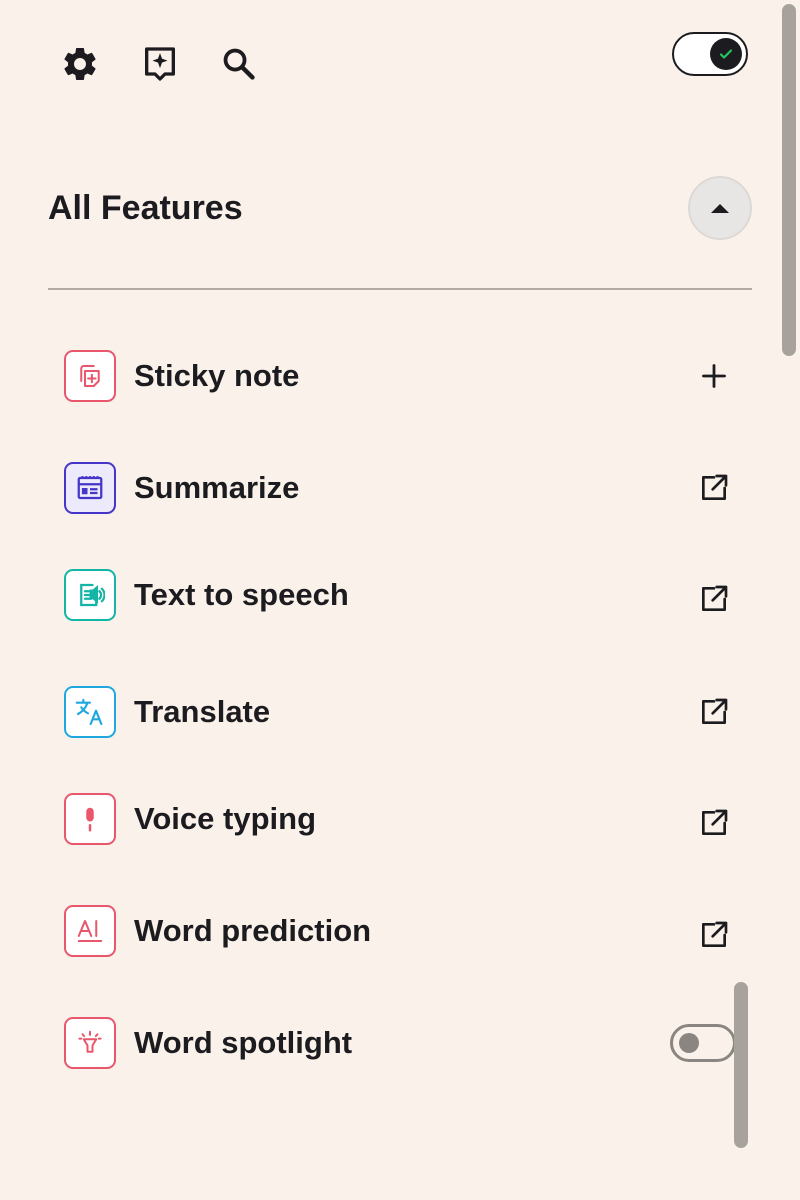  I want to click on list-scrollbar, so click(741, 1065).